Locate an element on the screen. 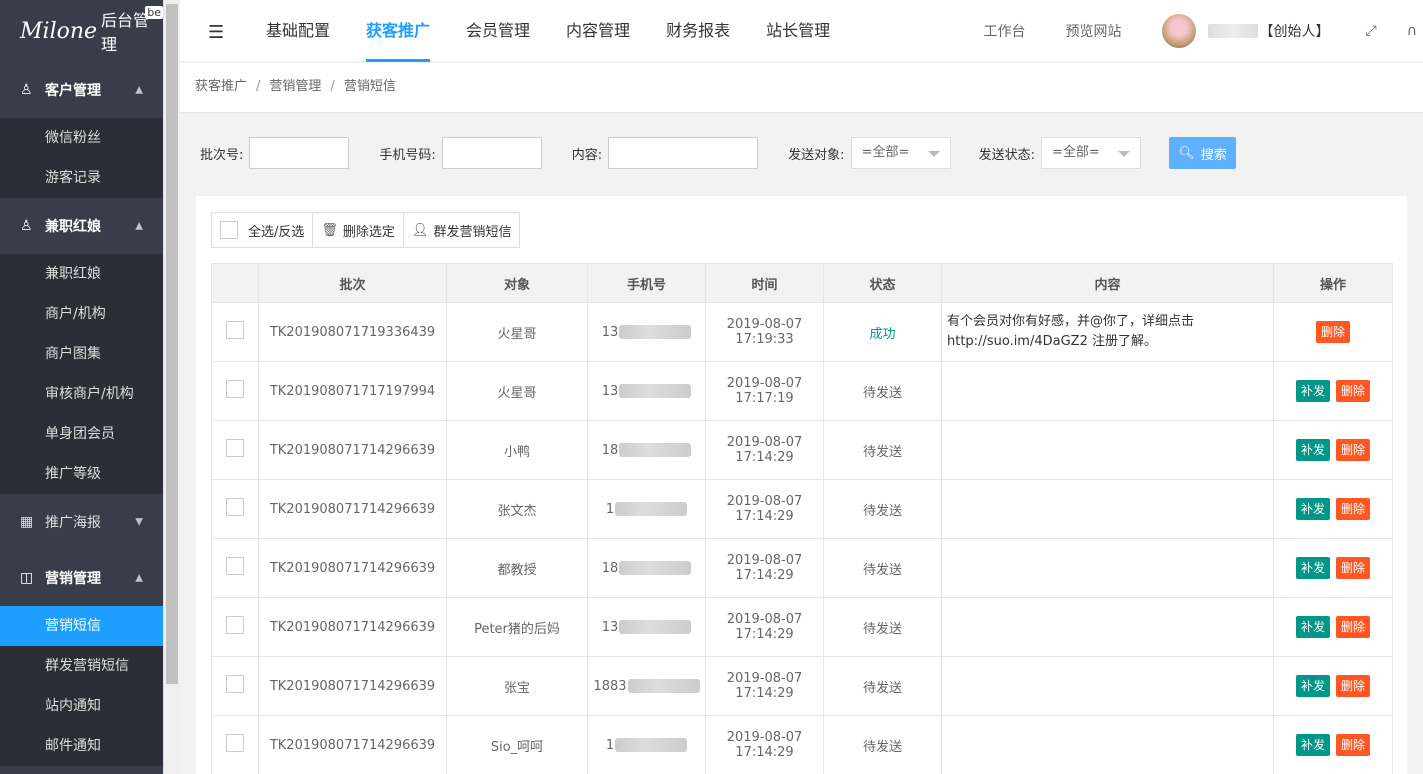  menu-fold-icon: ☰ is located at coordinates (216, 32).